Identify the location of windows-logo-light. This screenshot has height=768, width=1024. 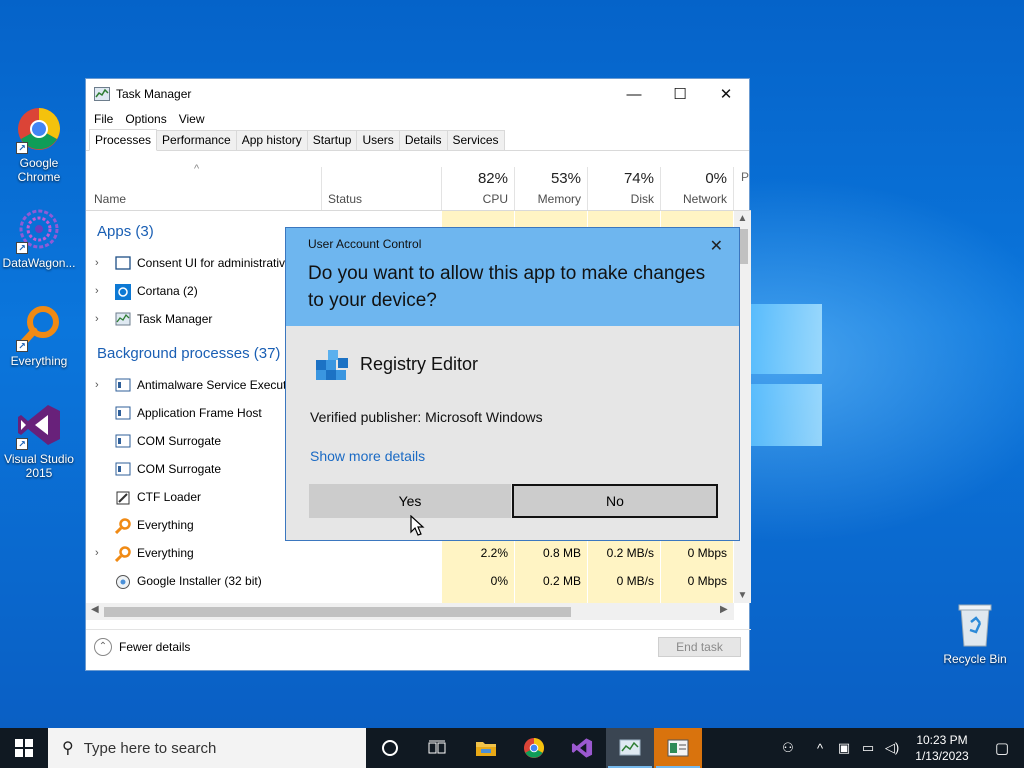
(787, 372).